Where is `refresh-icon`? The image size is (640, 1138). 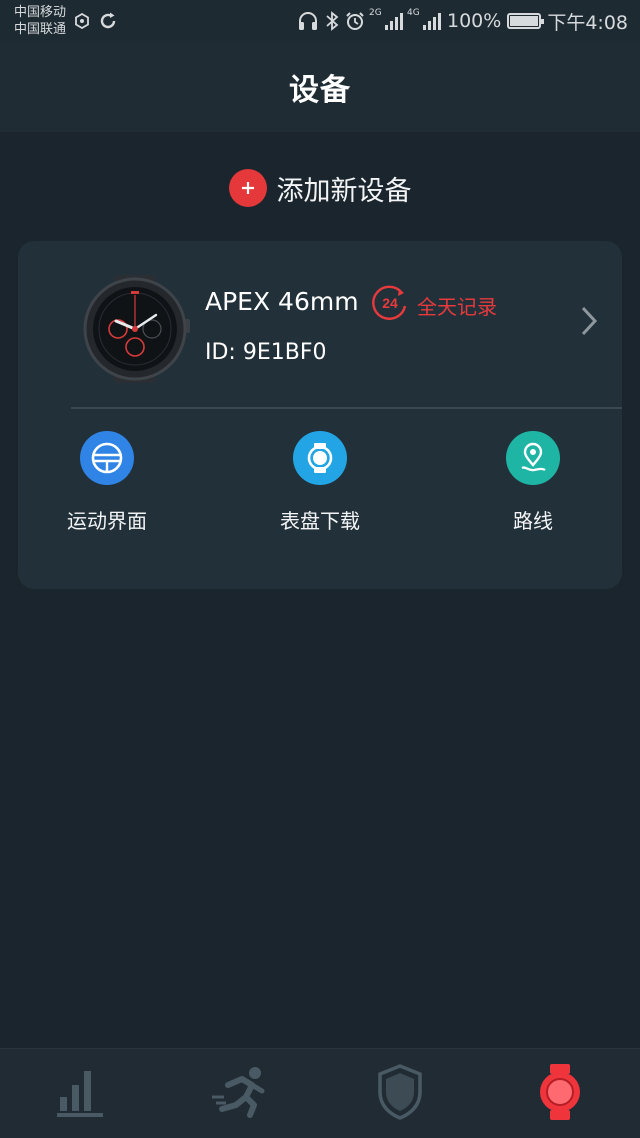
refresh-icon is located at coordinates (108, 21).